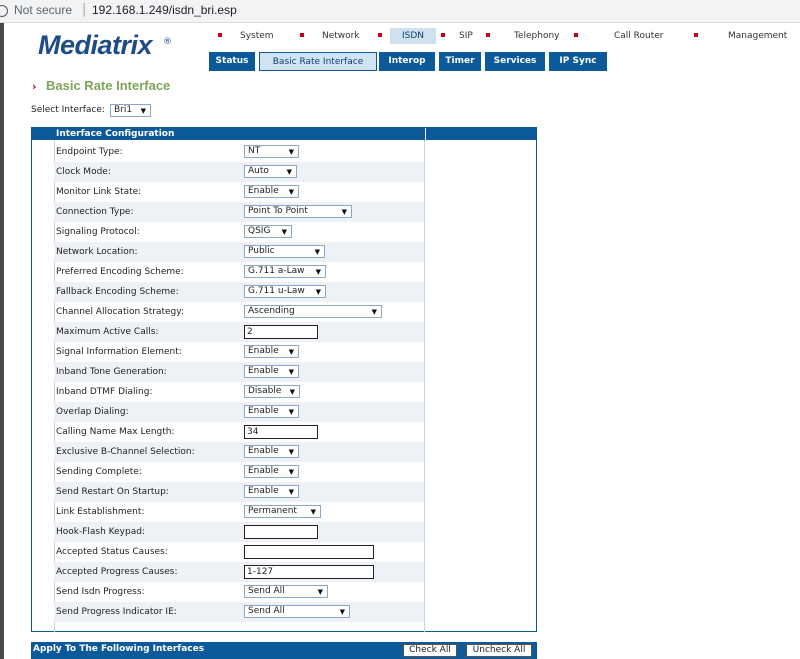  I want to click on connection-type-select: Point To Point ▼, so click(298, 211).